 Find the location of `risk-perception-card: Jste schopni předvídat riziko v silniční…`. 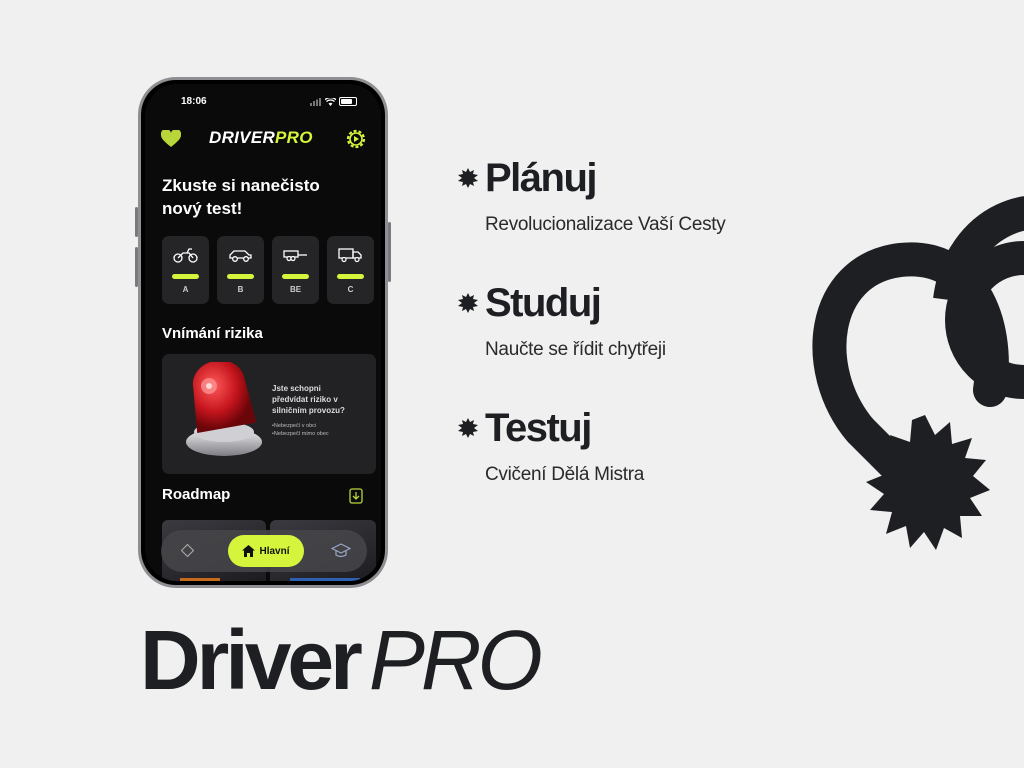

risk-perception-card: Jste schopni předvídat riziko v silniční… is located at coordinates (269, 414).